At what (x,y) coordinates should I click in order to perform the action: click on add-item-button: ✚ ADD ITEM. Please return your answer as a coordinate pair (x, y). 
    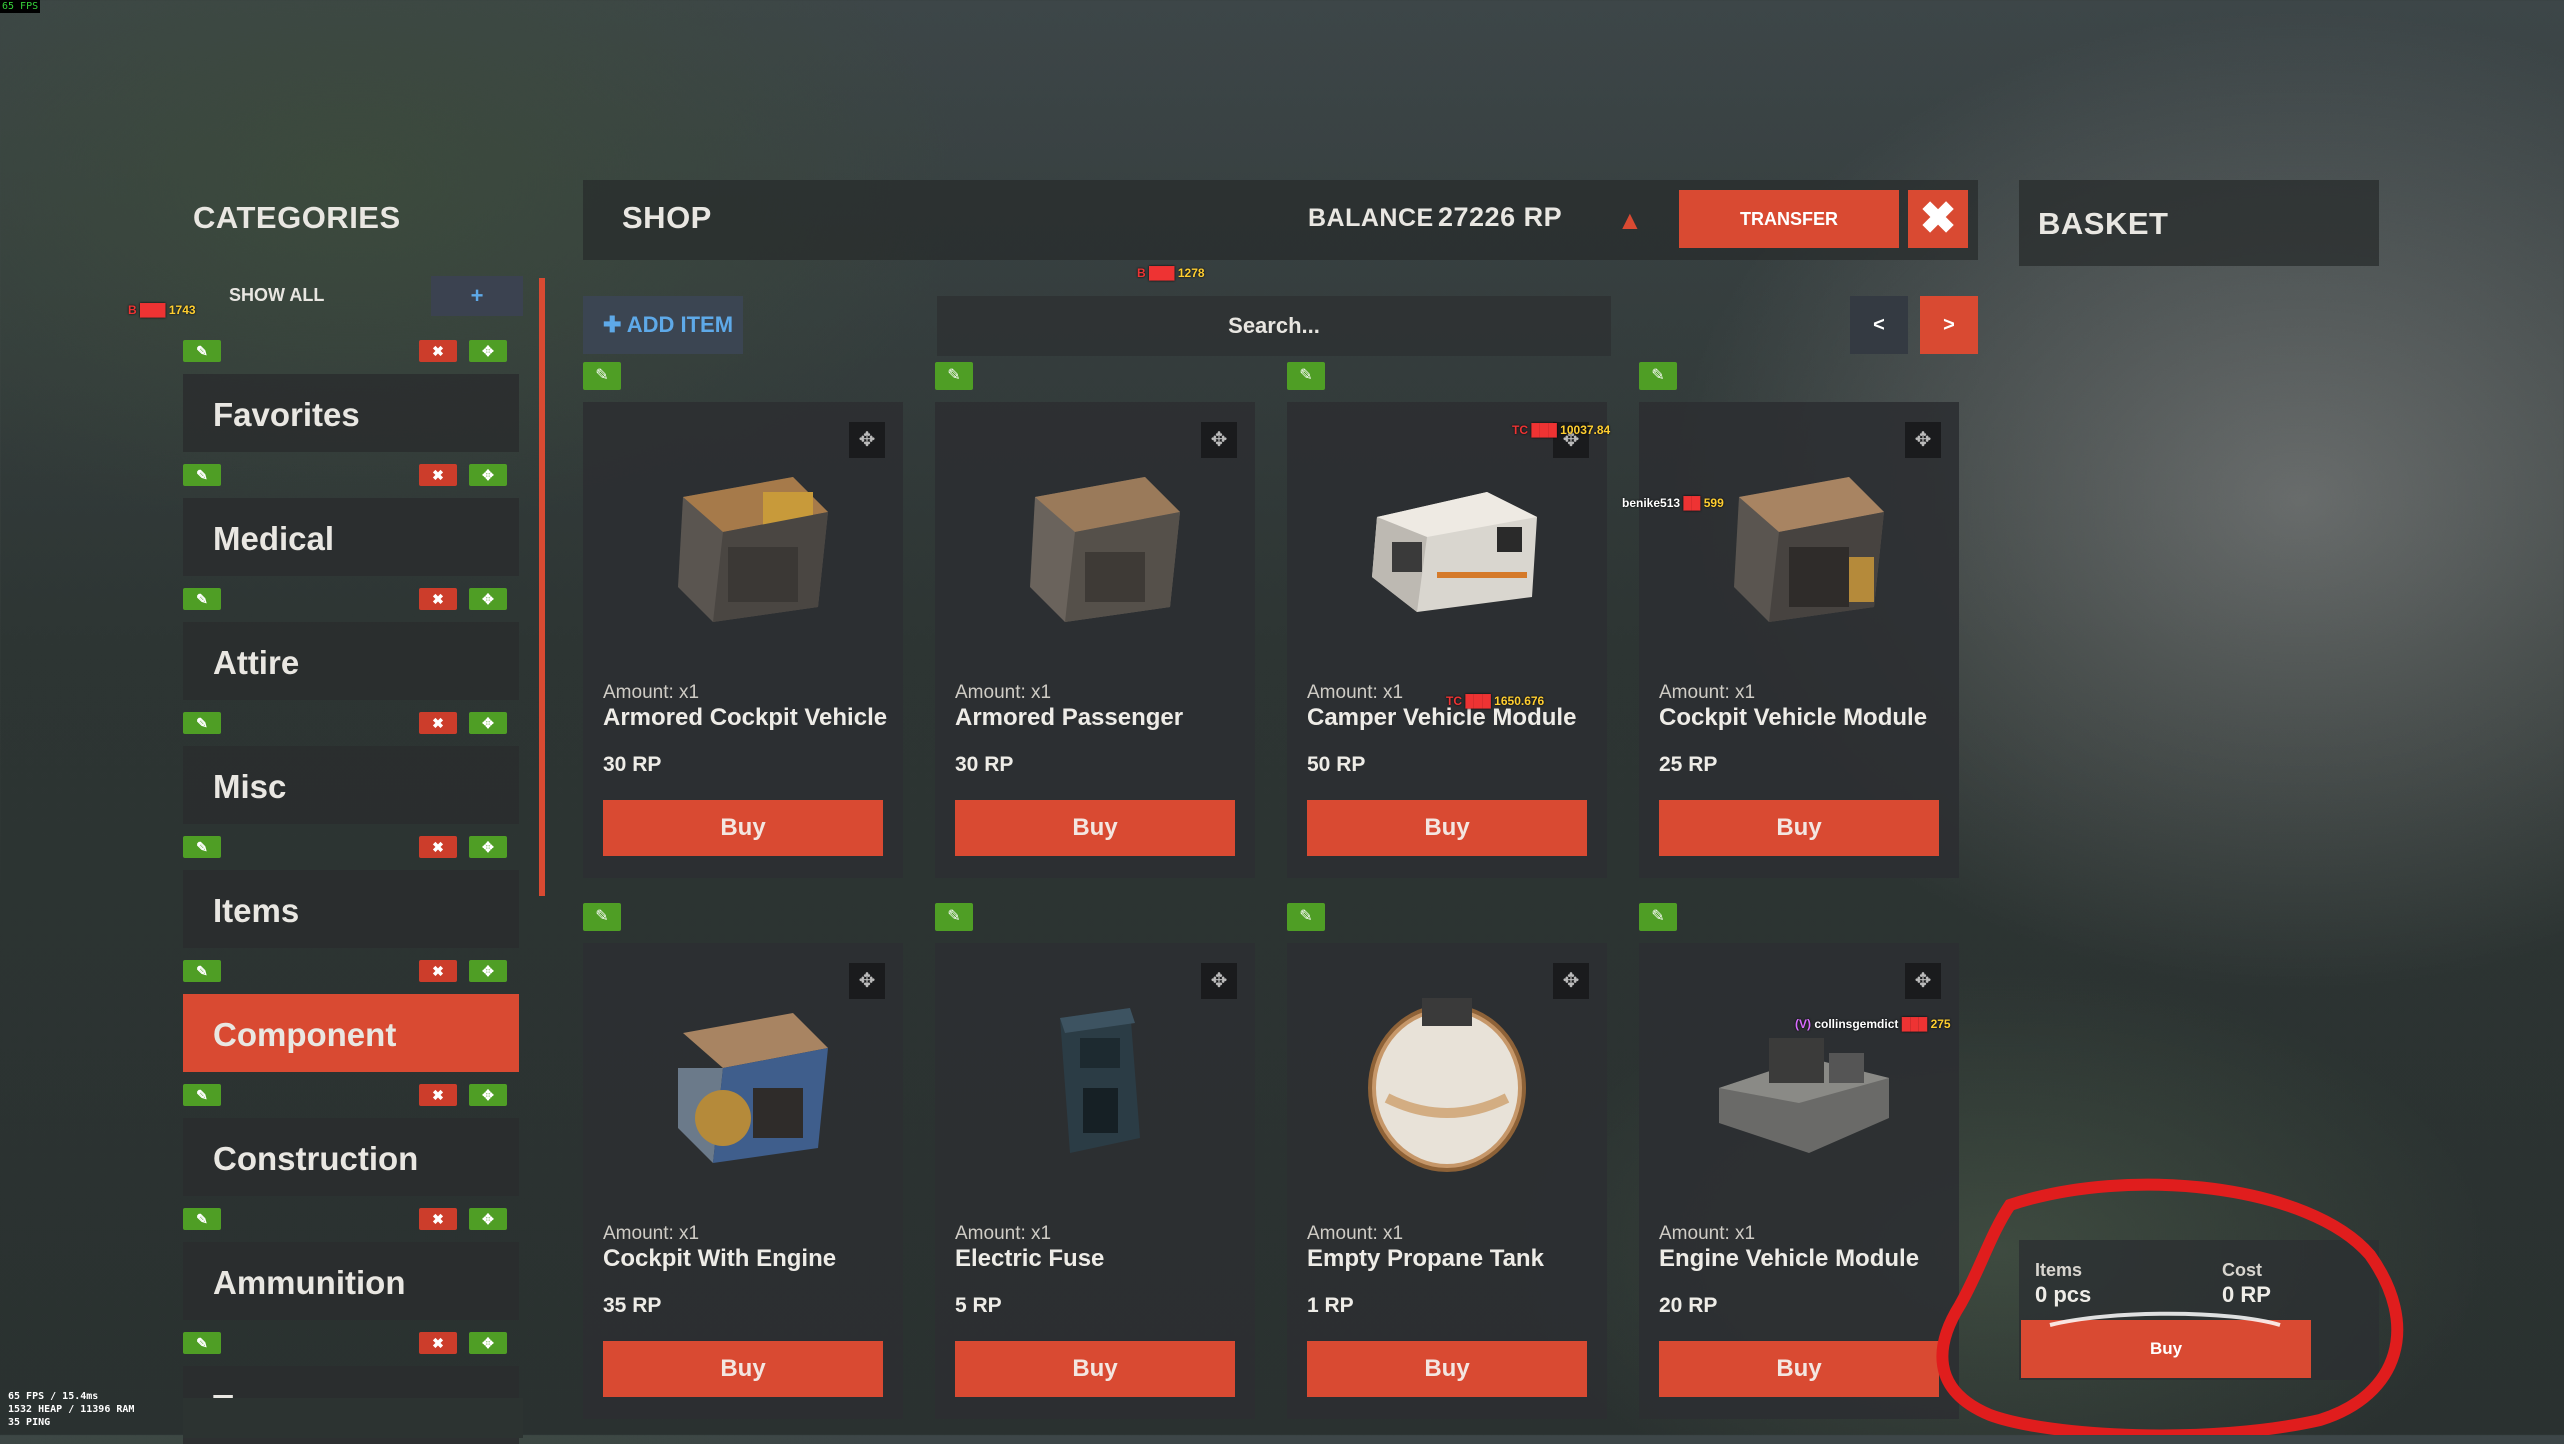
    Looking at the image, I should click on (663, 325).